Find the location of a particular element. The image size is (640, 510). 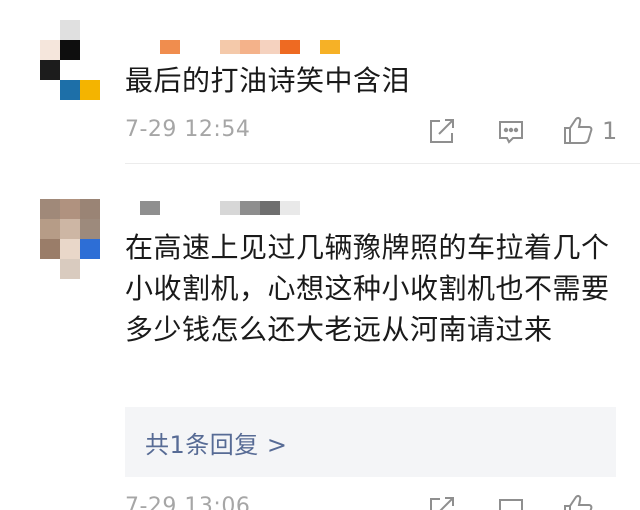

comment-timestamp: 7-29 12:54 is located at coordinates (188, 129).